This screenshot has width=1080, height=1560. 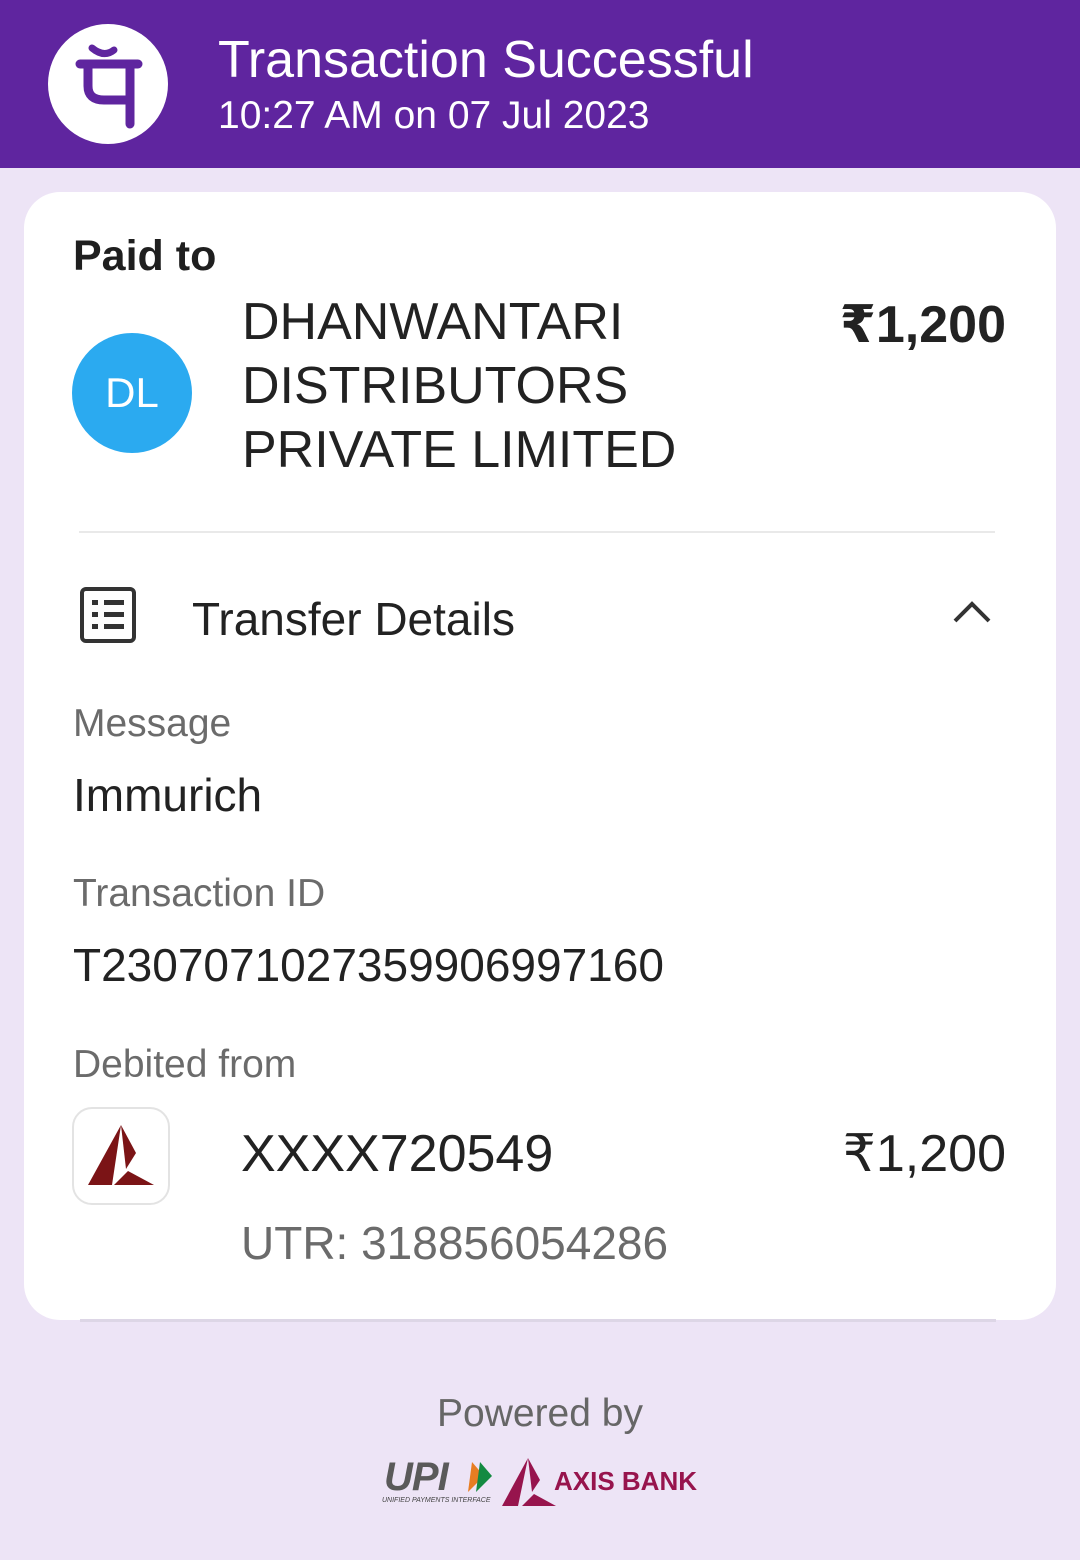 What do you see at coordinates (132, 393) in the screenshot?
I see `payee-avatar: DL` at bounding box center [132, 393].